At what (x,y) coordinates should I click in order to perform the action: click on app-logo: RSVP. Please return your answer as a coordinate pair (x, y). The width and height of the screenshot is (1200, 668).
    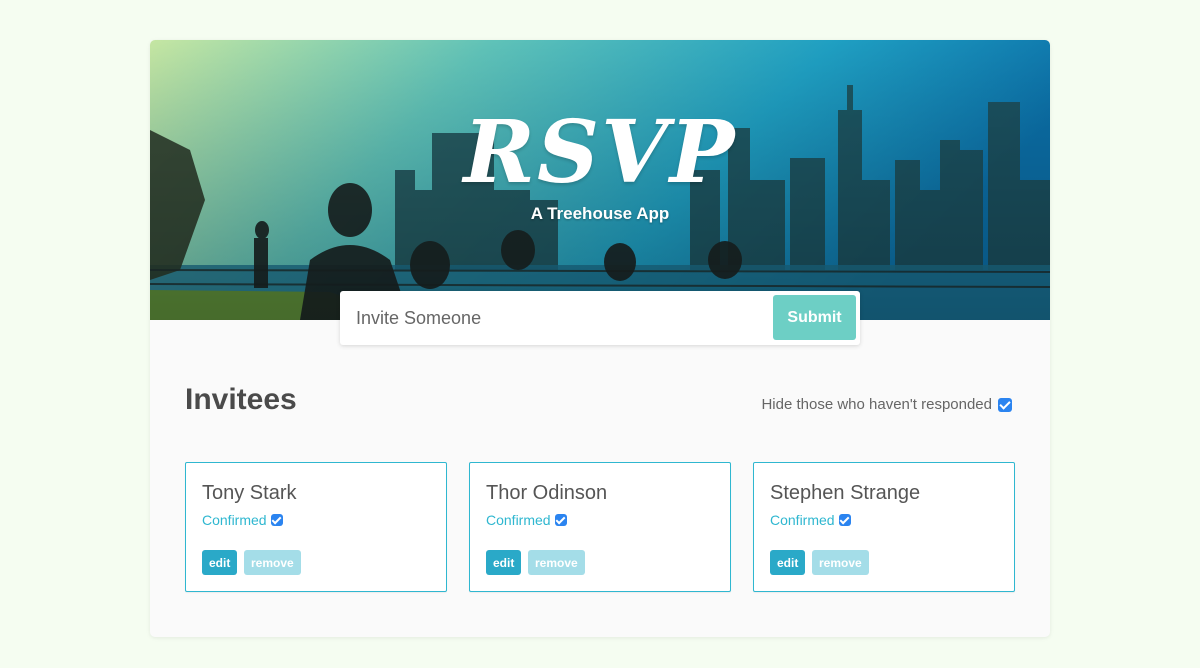
    Looking at the image, I should click on (600, 152).